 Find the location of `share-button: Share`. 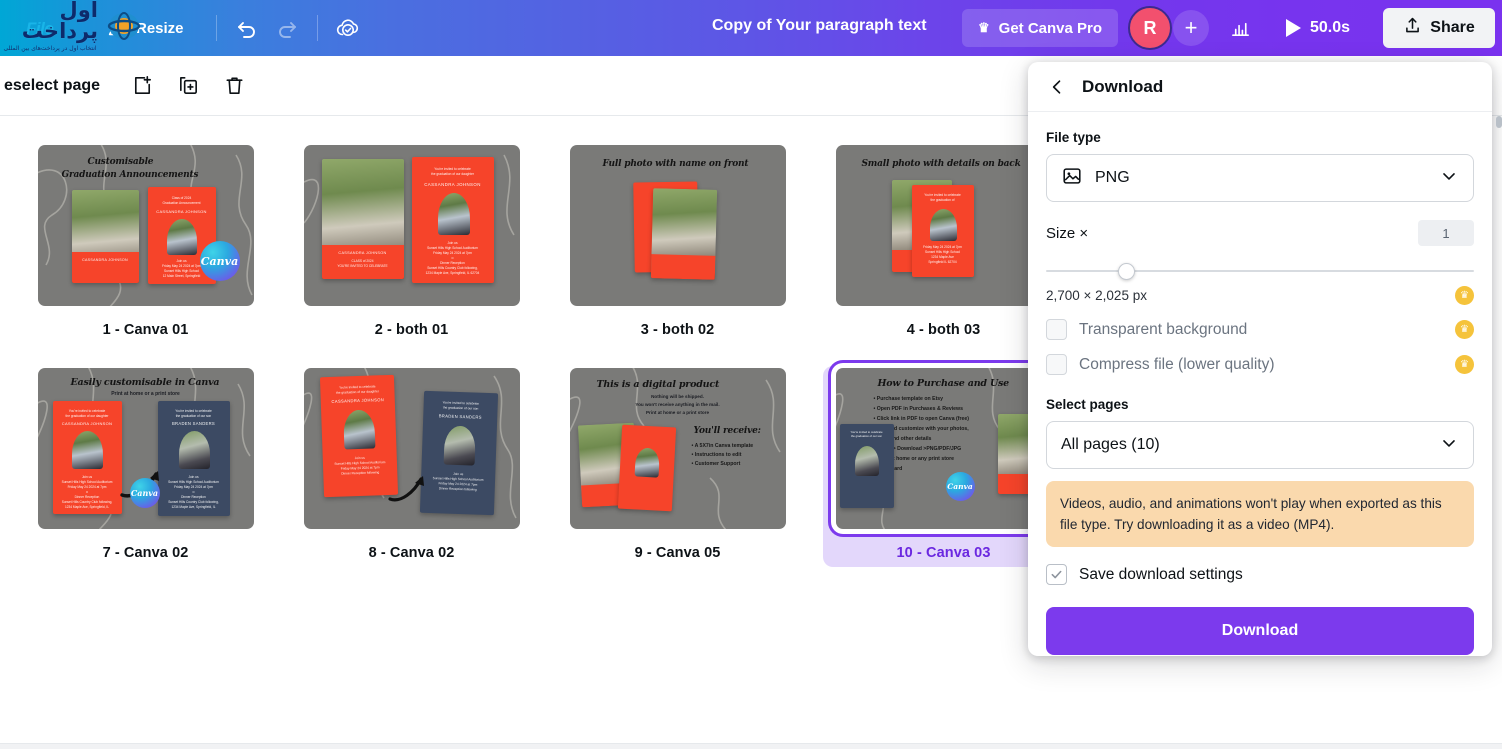

share-button: Share is located at coordinates (1439, 28).